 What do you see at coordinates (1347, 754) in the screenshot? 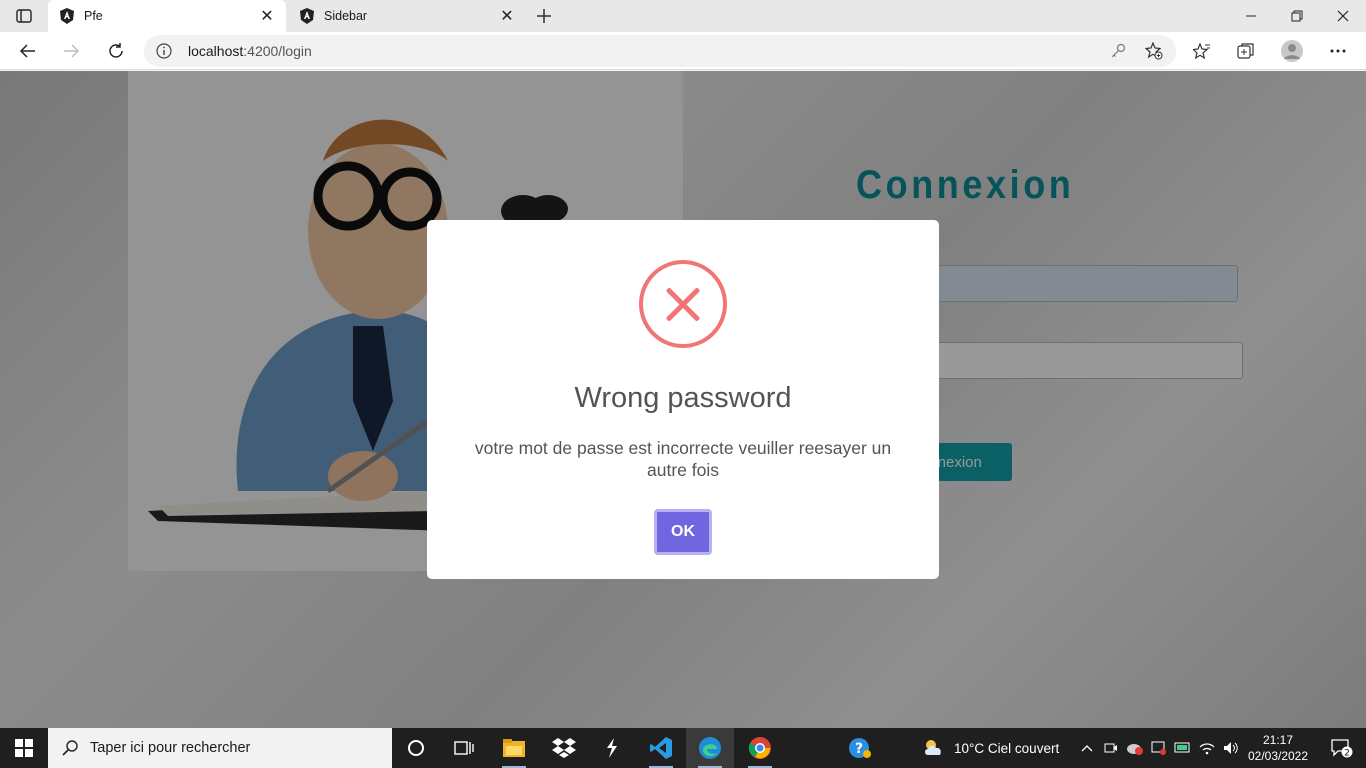
I see `notification-count: 2` at bounding box center [1347, 754].